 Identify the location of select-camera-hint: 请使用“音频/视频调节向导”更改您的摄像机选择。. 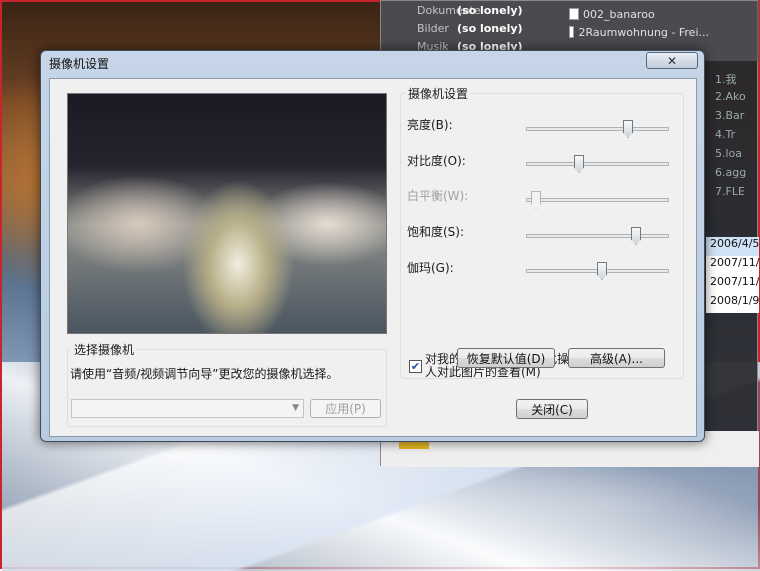
(204, 374).